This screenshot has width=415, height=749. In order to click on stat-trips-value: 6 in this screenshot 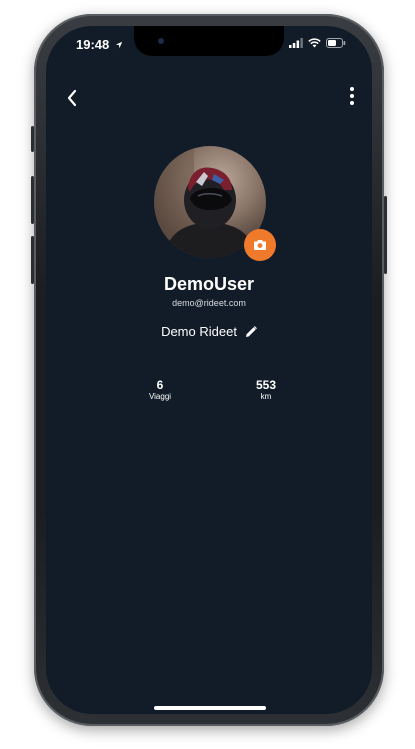, I will do `click(160, 385)`.